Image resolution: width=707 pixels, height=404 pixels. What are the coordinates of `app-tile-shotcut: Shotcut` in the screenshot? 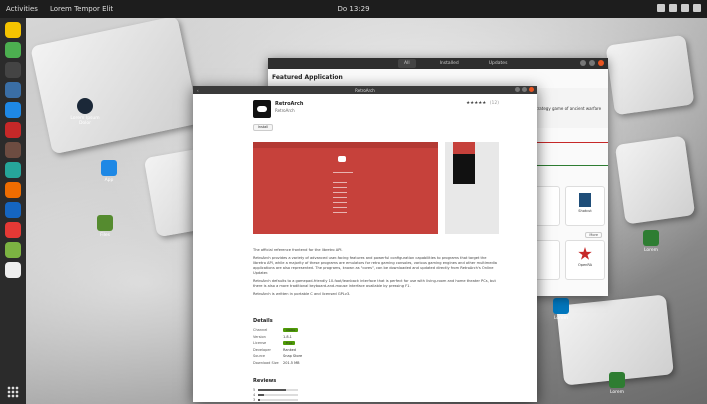 It's located at (585, 206).